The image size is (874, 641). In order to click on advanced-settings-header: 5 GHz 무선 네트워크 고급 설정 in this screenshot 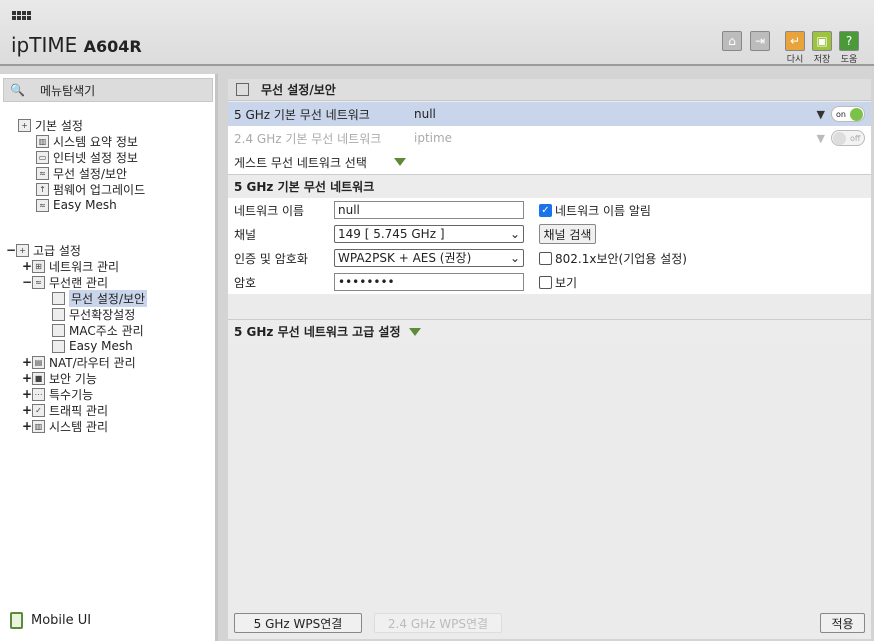, I will do `click(549, 331)`.